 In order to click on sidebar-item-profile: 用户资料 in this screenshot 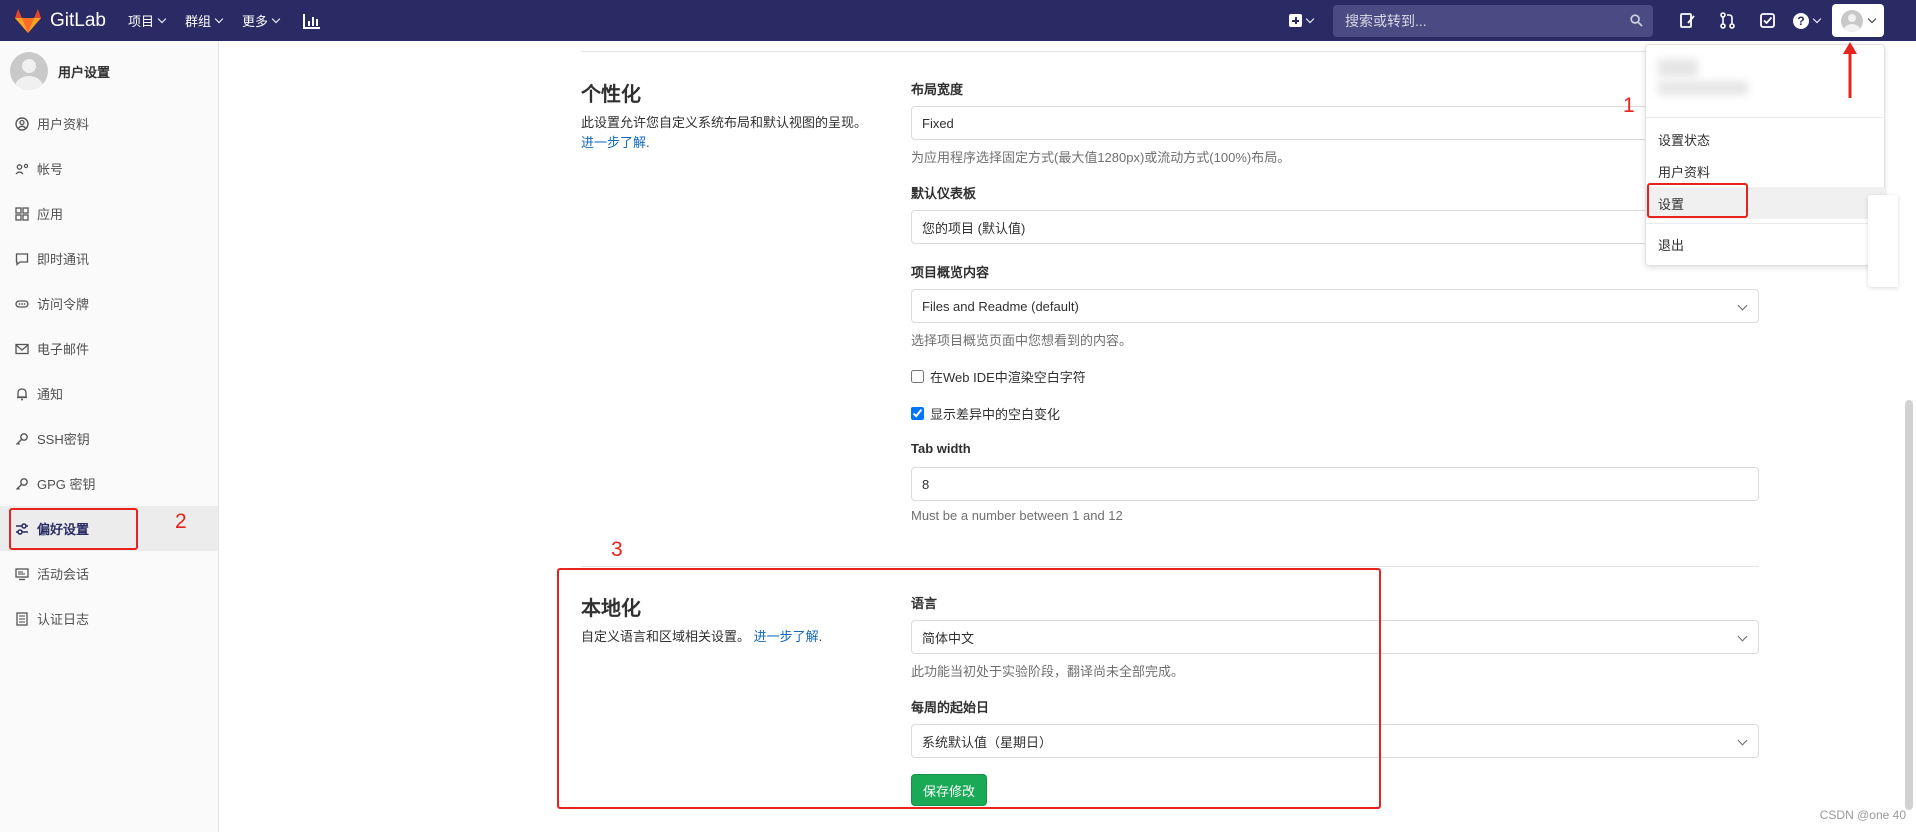, I will do `click(109, 123)`.